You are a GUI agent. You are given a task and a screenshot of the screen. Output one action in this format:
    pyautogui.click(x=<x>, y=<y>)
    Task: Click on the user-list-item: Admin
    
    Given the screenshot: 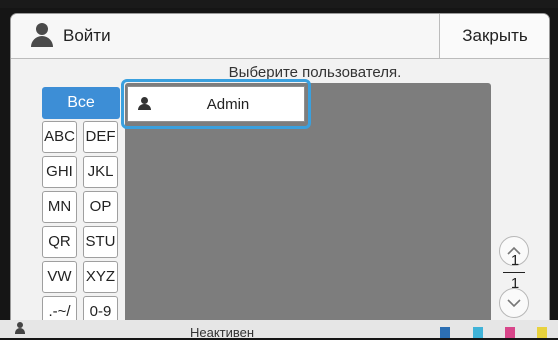 What is the action you would take?
    pyautogui.click(x=216, y=104)
    